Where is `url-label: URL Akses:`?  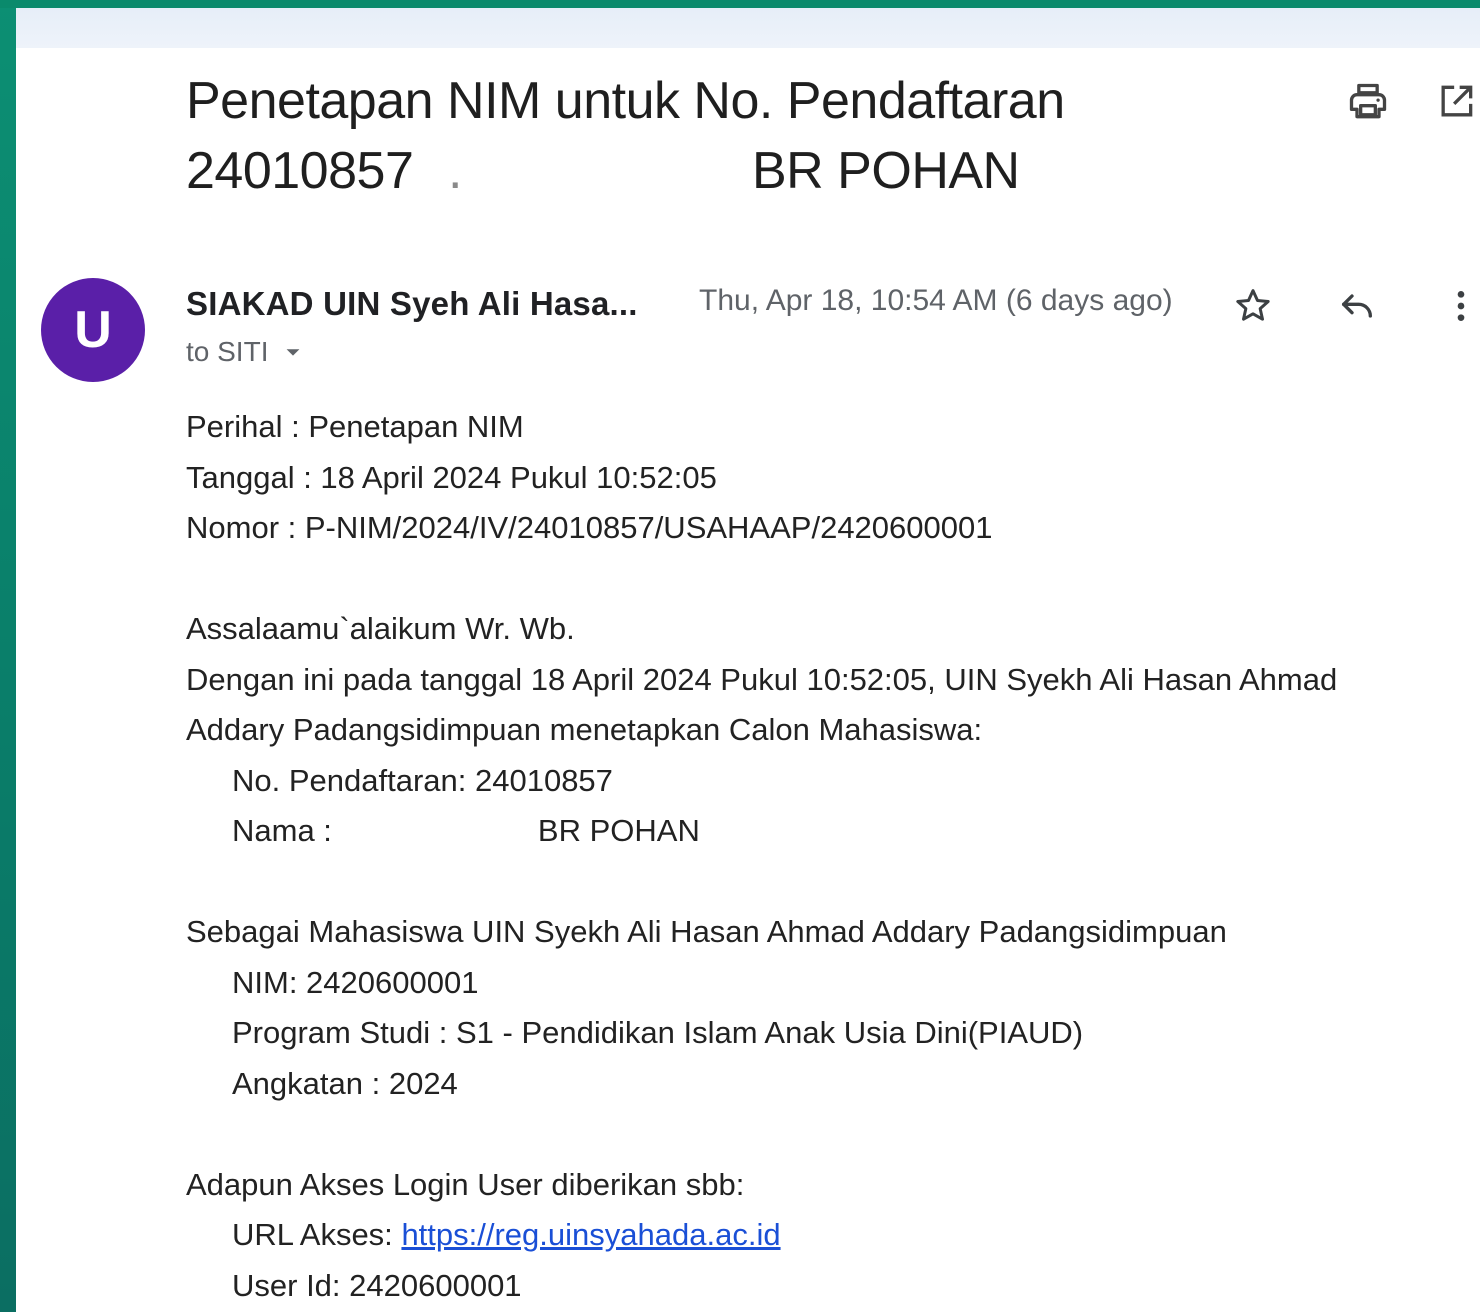 url-label: URL Akses: is located at coordinates (312, 1234).